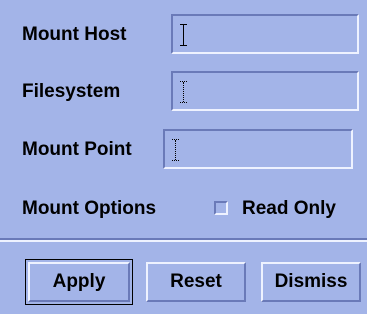  Describe the element at coordinates (221, 208) in the screenshot. I see `read-only-checkbox` at that location.